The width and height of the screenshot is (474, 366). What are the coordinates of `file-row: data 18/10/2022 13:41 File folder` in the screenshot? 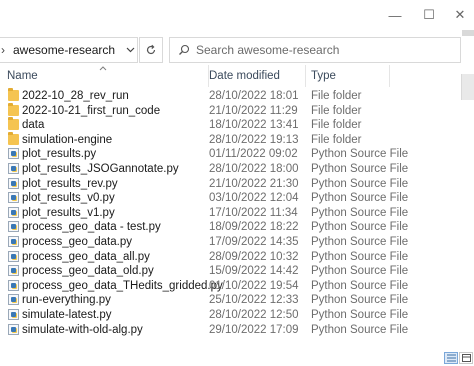 It's located at (237, 125).